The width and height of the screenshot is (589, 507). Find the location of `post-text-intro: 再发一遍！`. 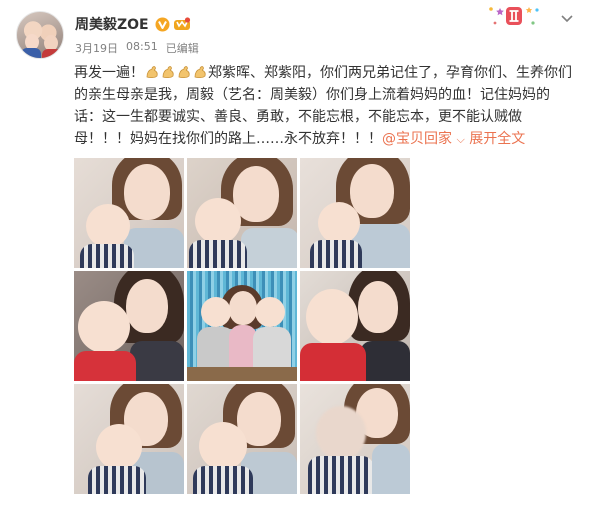

post-text-intro: 再发一遍！ is located at coordinates (109, 73).